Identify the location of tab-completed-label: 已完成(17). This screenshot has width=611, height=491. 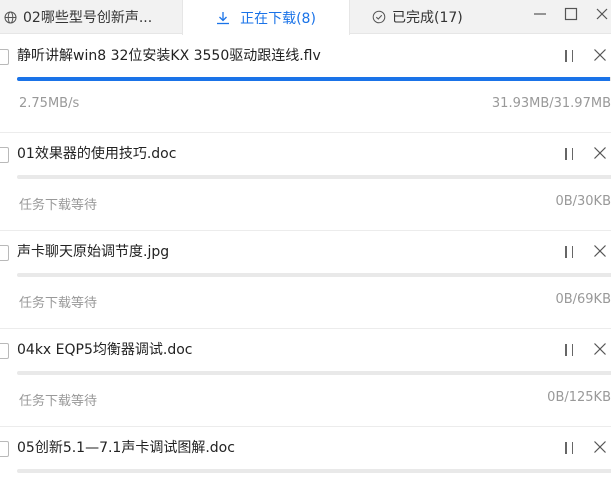
(427, 18).